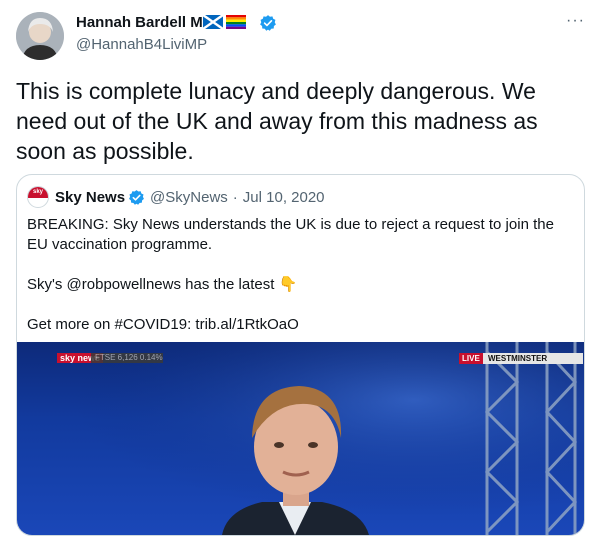 The image size is (603, 536). Describe the element at coordinates (189, 197) in the screenshot. I see `quoted-handle: @SkyNews` at that location.